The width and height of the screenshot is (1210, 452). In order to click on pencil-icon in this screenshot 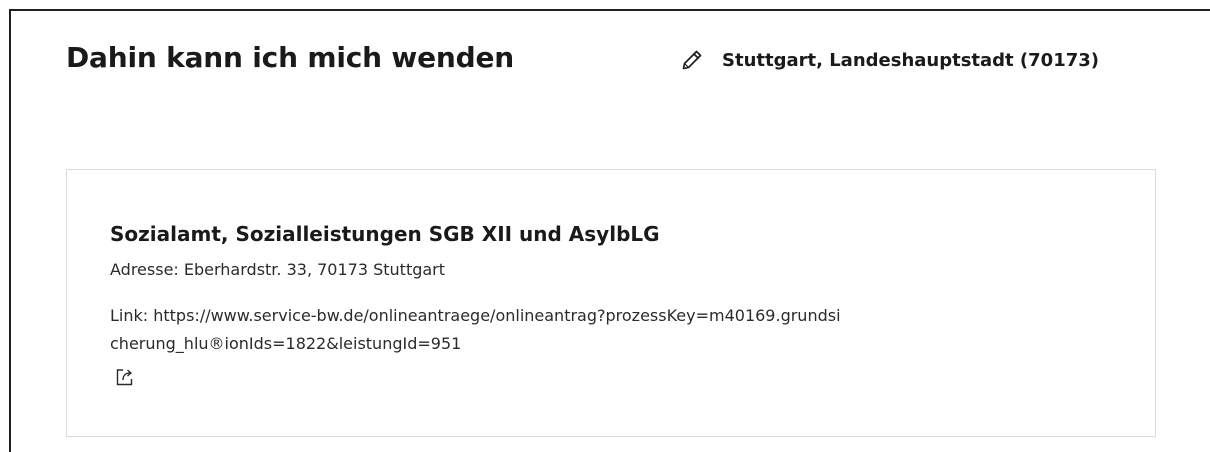, I will do `click(692, 60)`.